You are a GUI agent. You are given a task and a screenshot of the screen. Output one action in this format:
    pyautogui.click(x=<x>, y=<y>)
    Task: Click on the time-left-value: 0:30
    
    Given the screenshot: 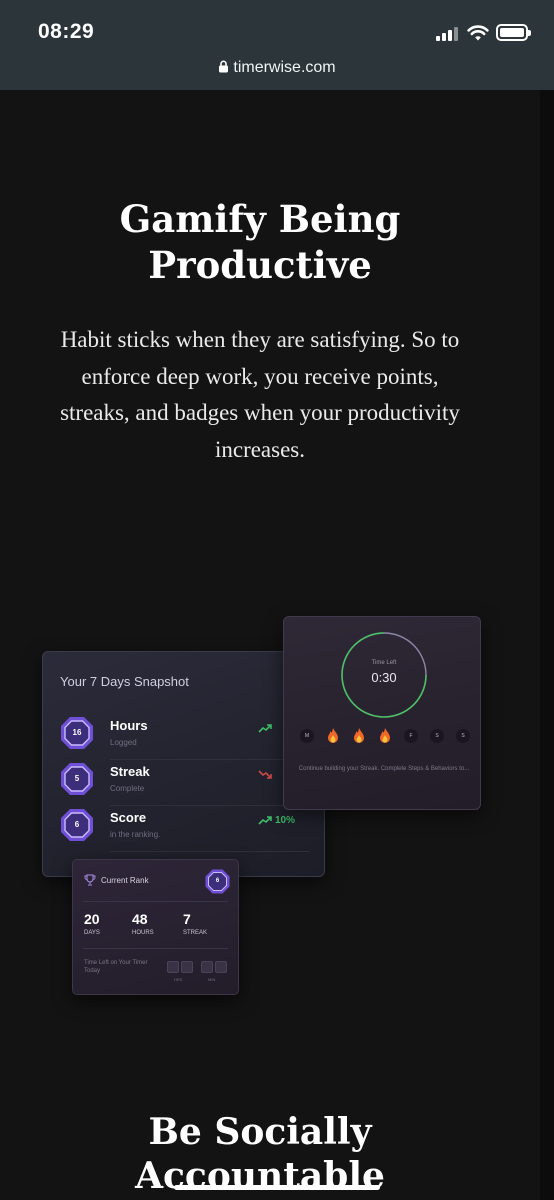 What is the action you would take?
    pyautogui.click(x=384, y=677)
    